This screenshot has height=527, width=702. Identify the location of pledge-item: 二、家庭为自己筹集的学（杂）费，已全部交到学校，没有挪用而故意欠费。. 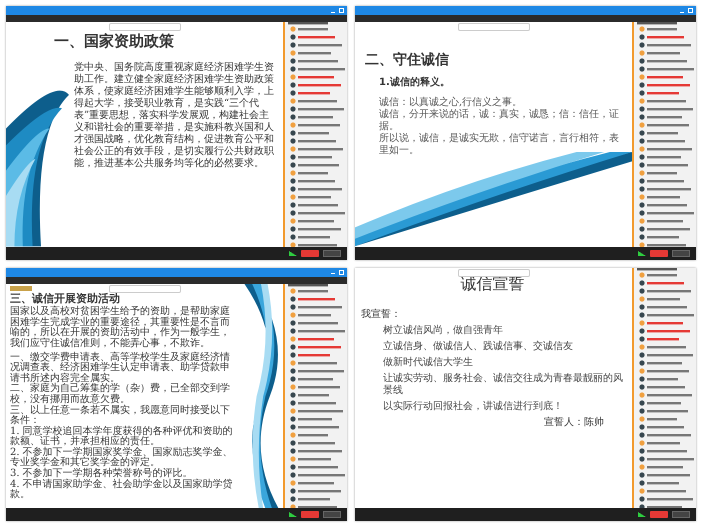
(120, 394).